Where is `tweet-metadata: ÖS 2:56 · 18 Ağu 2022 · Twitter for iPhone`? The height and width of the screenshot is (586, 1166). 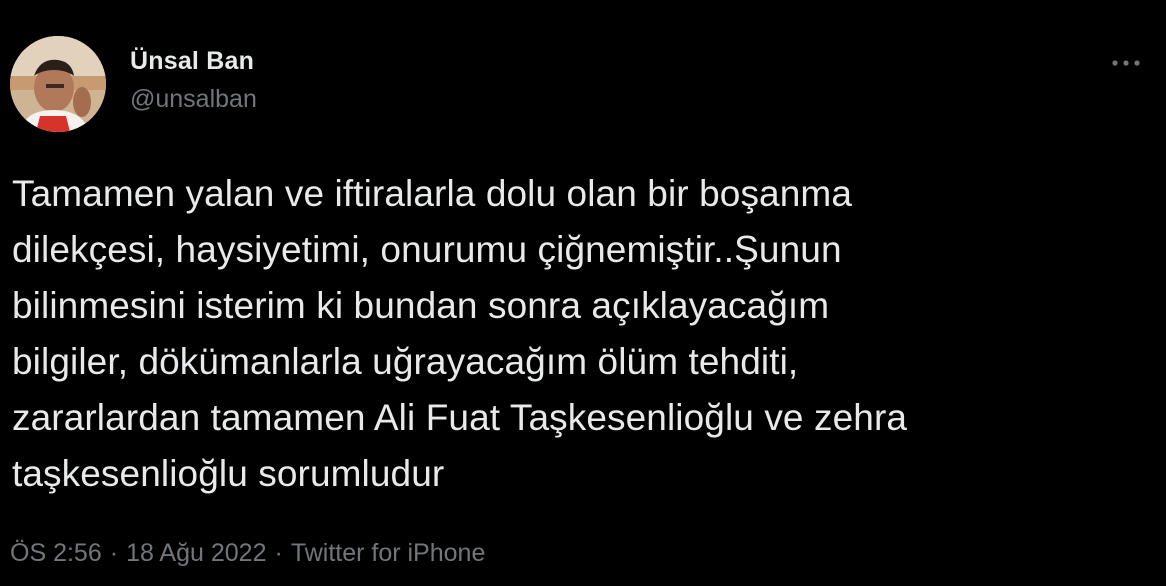
tweet-metadata: ÖS 2:56 · 18 Ağu 2022 · Twitter for iPhone is located at coordinates (247, 553).